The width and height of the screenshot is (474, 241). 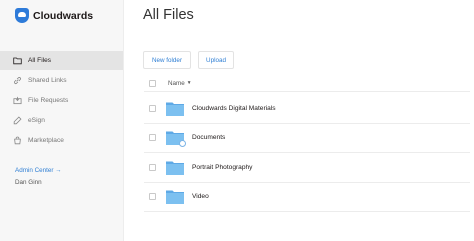 I want to click on brand-name: Cloudwards, so click(x=63, y=15).